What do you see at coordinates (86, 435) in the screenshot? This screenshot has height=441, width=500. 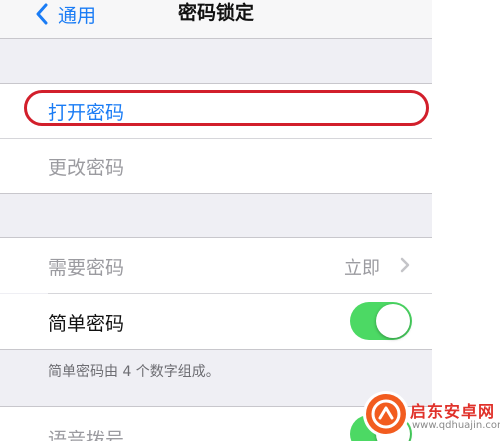 I see `voice-dial-label: 语音拨号` at bounding box center [86, 435].